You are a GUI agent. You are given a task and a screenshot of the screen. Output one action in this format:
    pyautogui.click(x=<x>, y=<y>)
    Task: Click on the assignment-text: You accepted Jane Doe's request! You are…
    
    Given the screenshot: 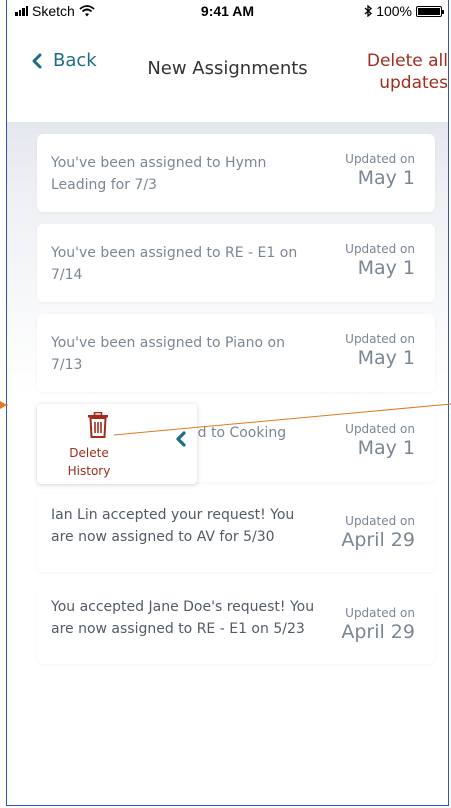 What is the action you would take?
    pyautogui.click(x=183, y=618)
    